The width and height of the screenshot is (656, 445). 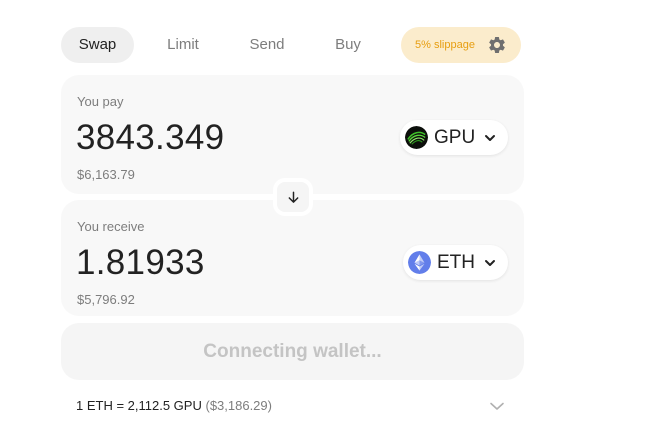 I want to click on gear-icon, so click(x=497, y=44).